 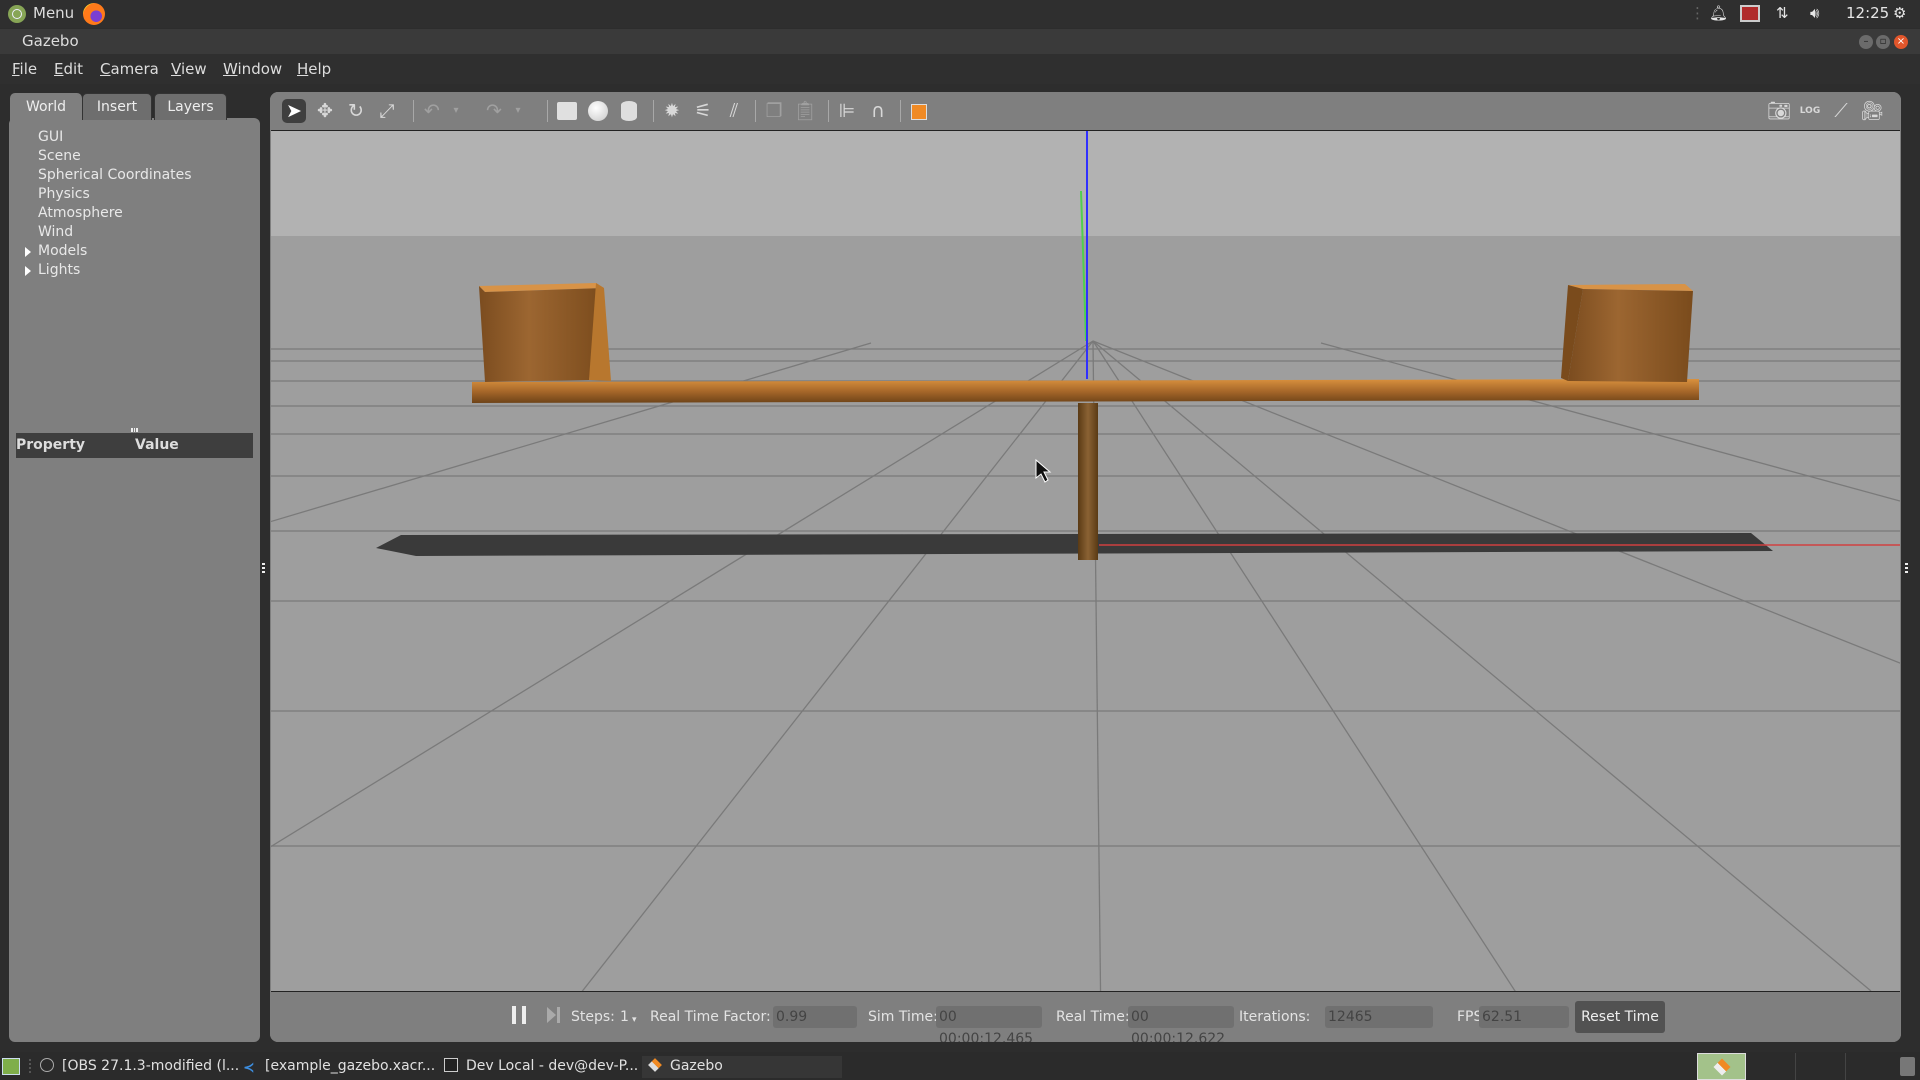 I want to click on select-arrow-icon: ➤, so click(x=294, y=111).